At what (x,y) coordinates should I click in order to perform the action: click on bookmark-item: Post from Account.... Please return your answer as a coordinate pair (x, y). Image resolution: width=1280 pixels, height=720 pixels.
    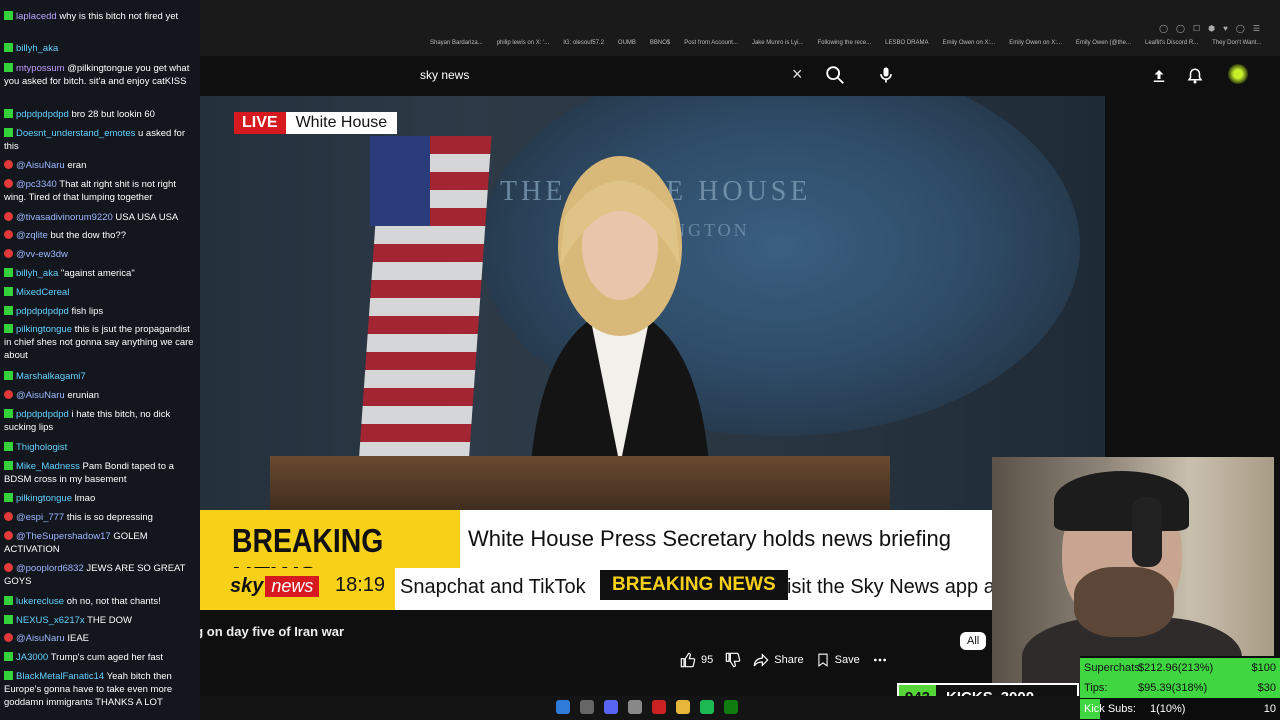
    Looking at the image, I should click on (711, 43).